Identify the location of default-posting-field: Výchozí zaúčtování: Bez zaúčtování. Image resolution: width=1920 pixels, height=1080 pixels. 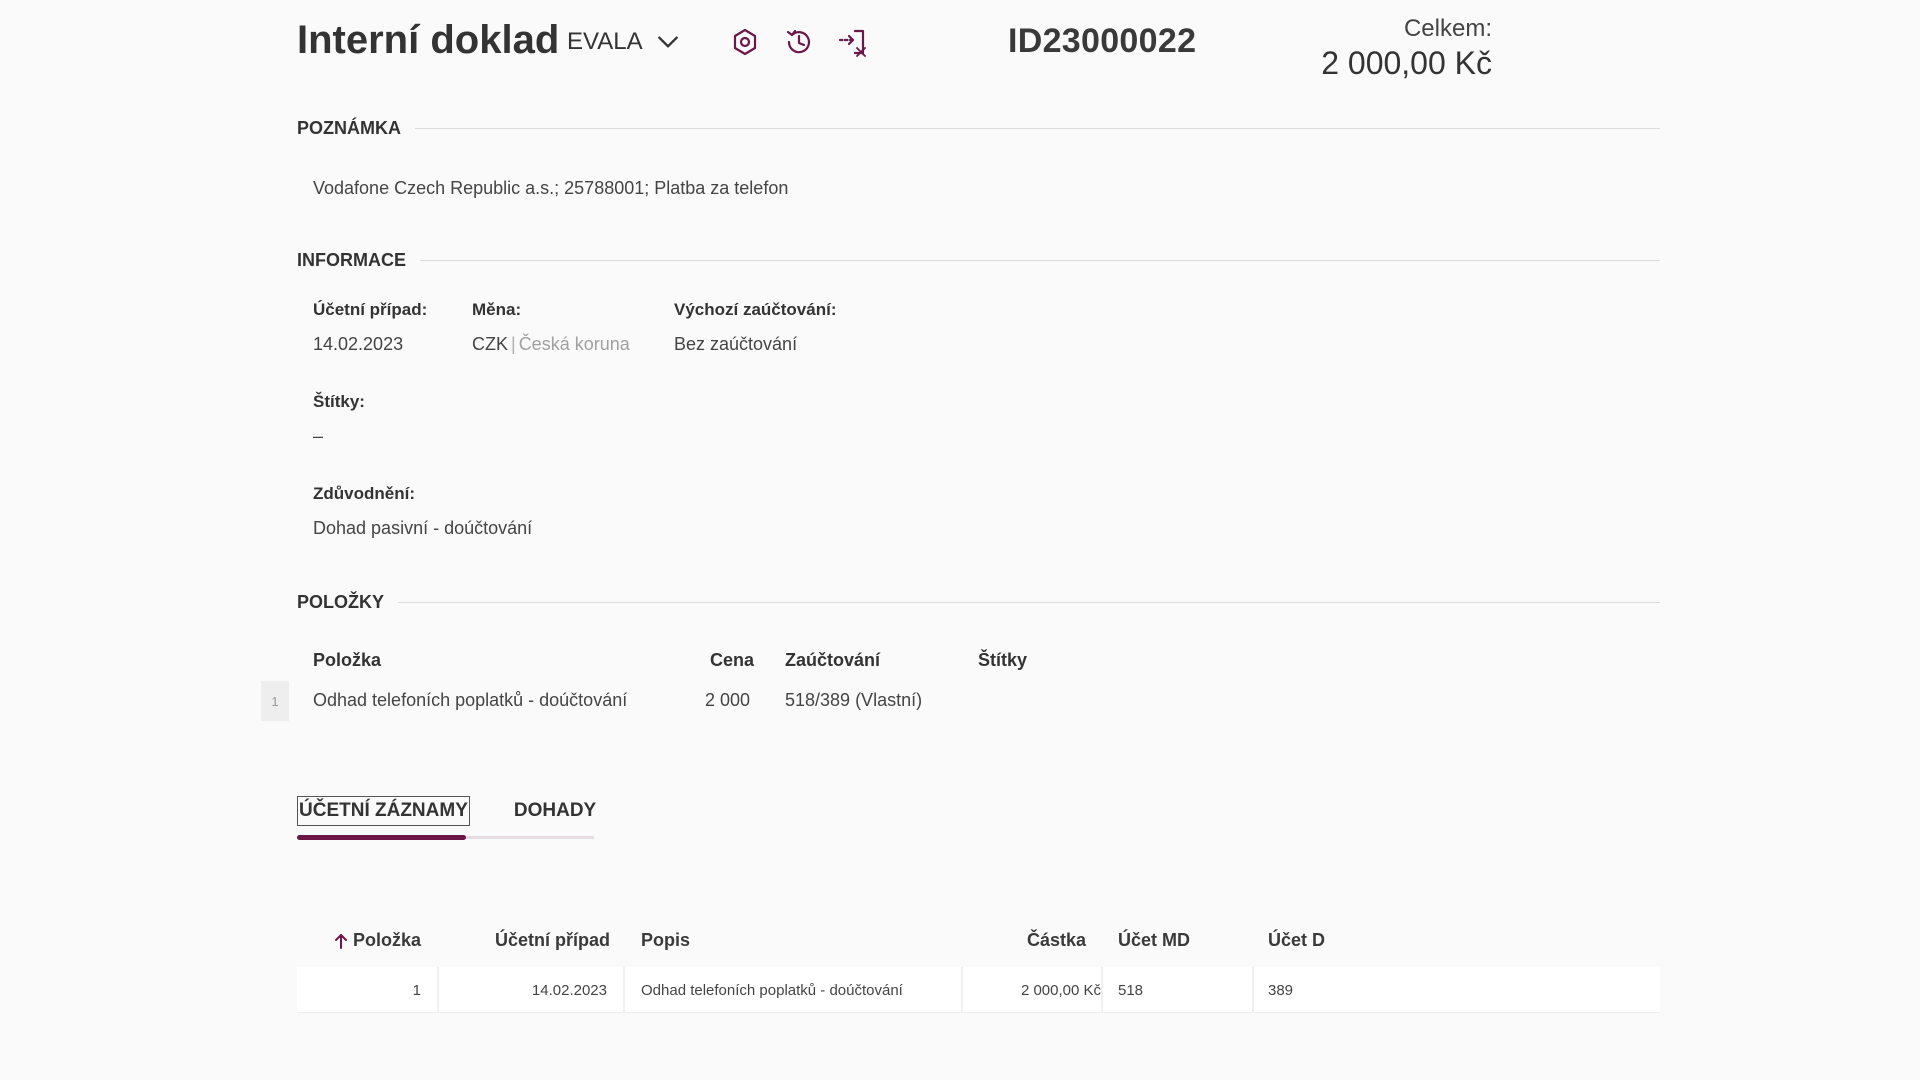
(755, 327).